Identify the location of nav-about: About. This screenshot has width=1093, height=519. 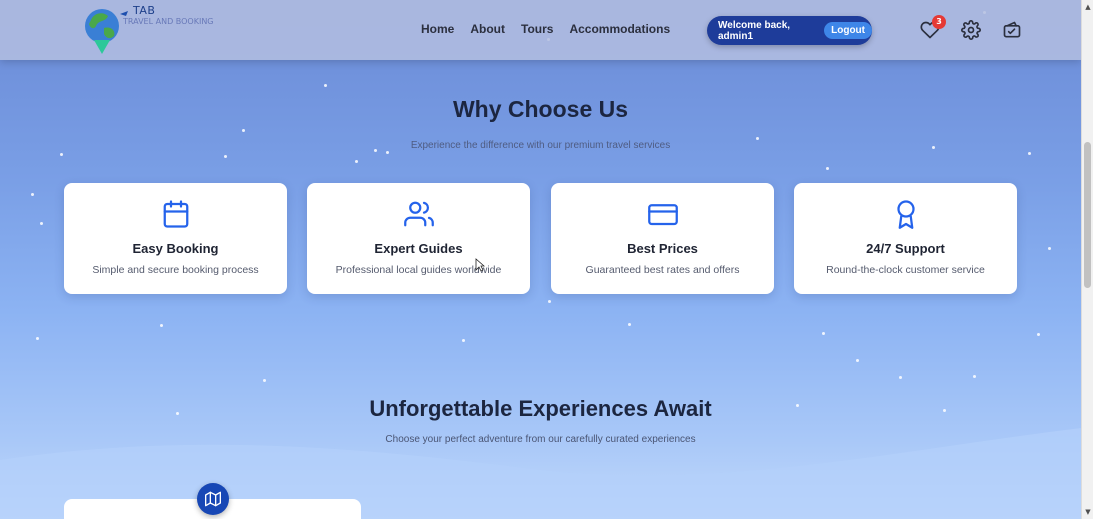
(487, 29).